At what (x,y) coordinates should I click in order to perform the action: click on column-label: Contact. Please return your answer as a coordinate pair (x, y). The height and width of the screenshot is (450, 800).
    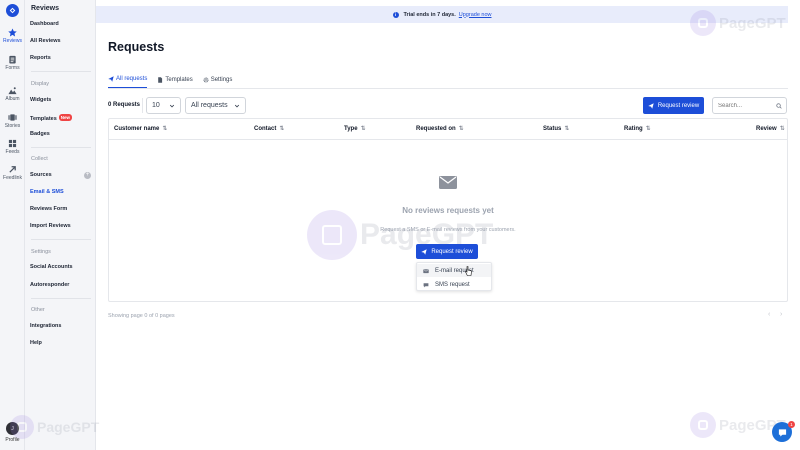
    Looking at the image, I should click on (265, 128).